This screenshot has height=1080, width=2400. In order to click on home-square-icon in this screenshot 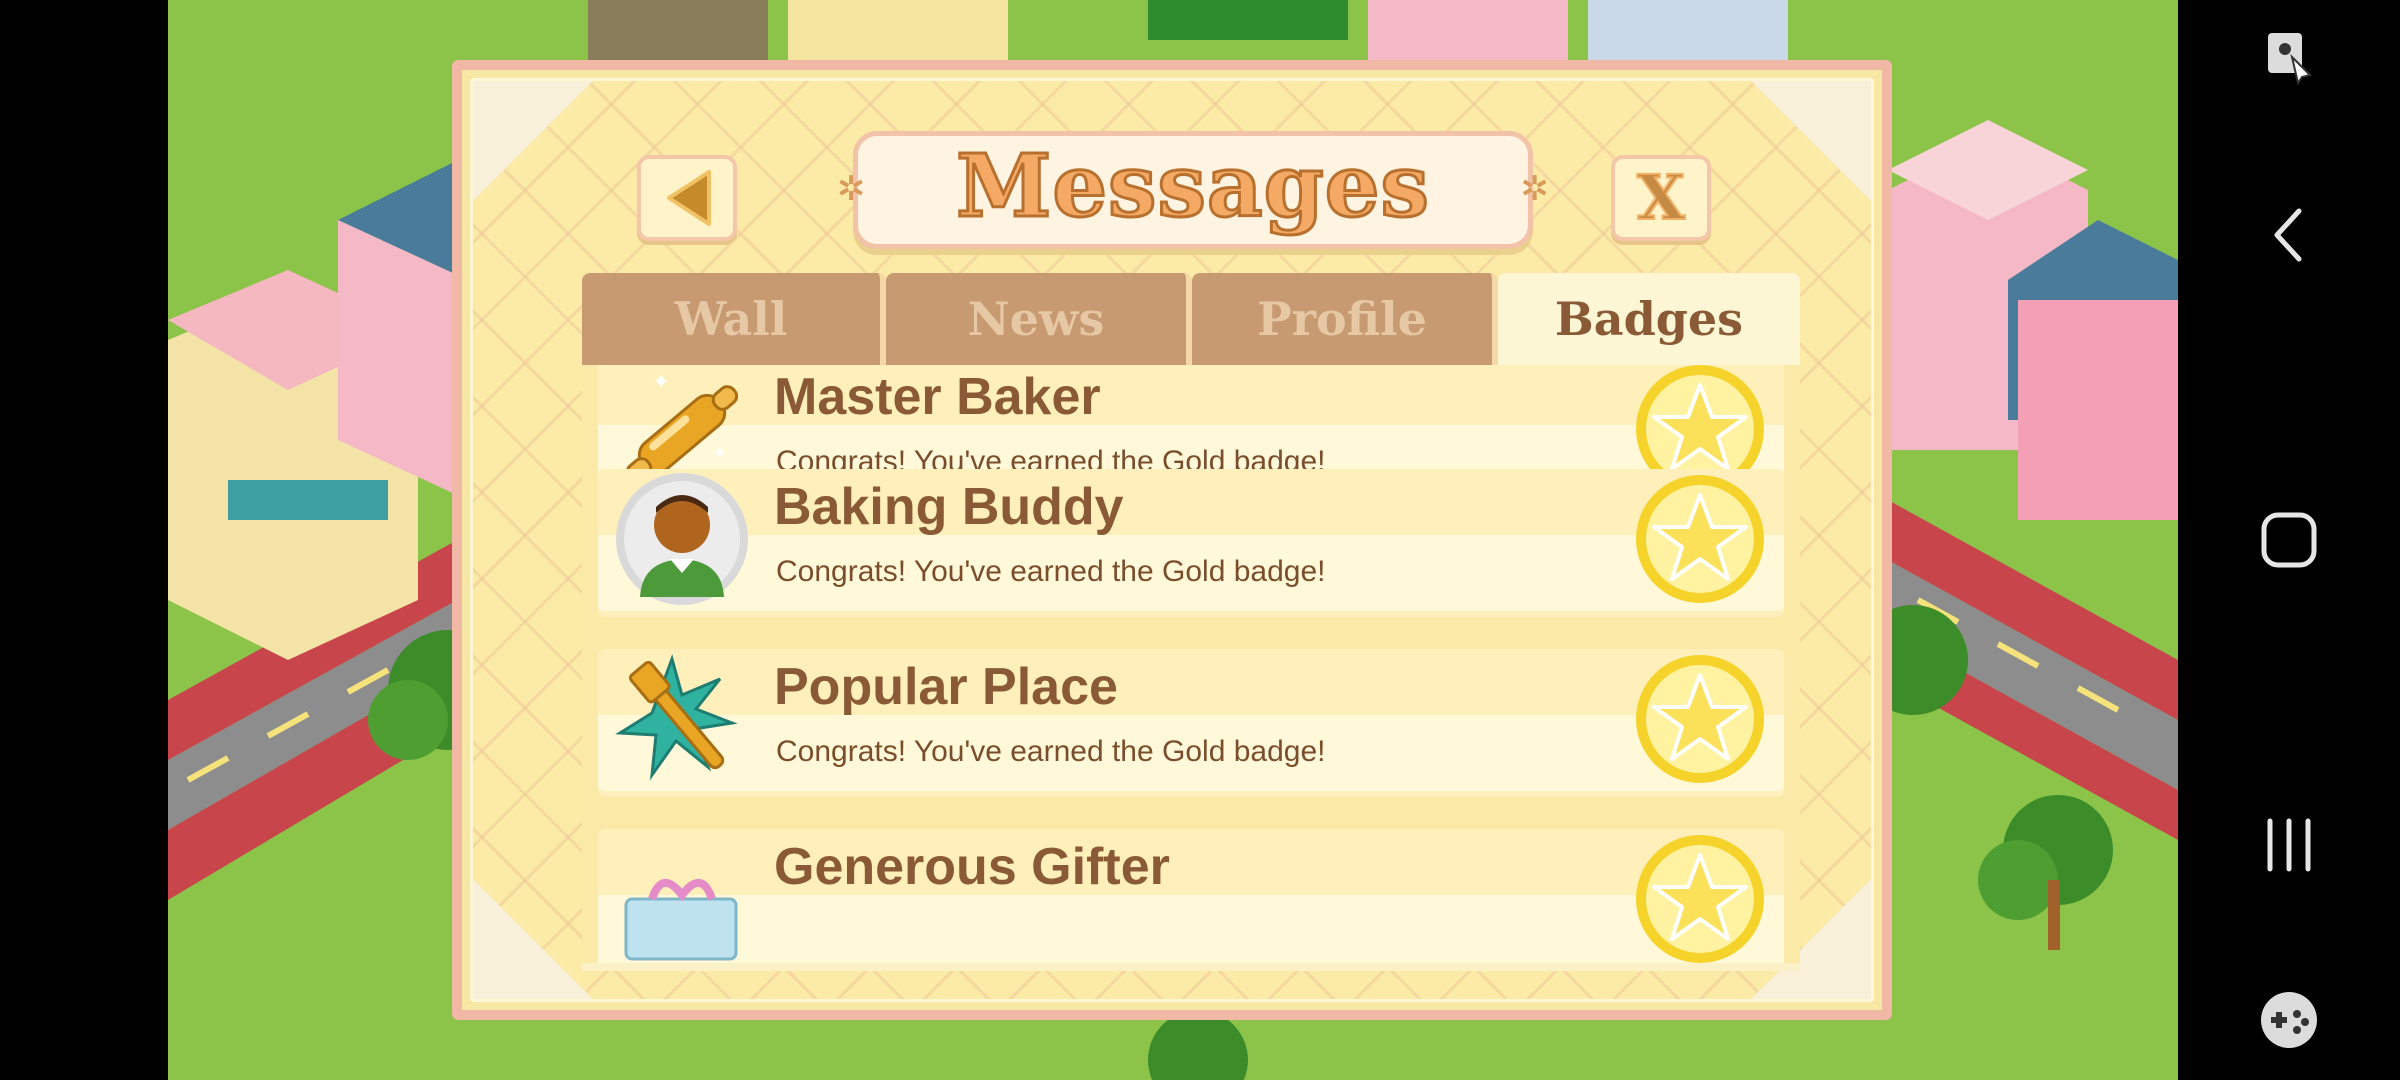, I will do `click(2289, 540)`.